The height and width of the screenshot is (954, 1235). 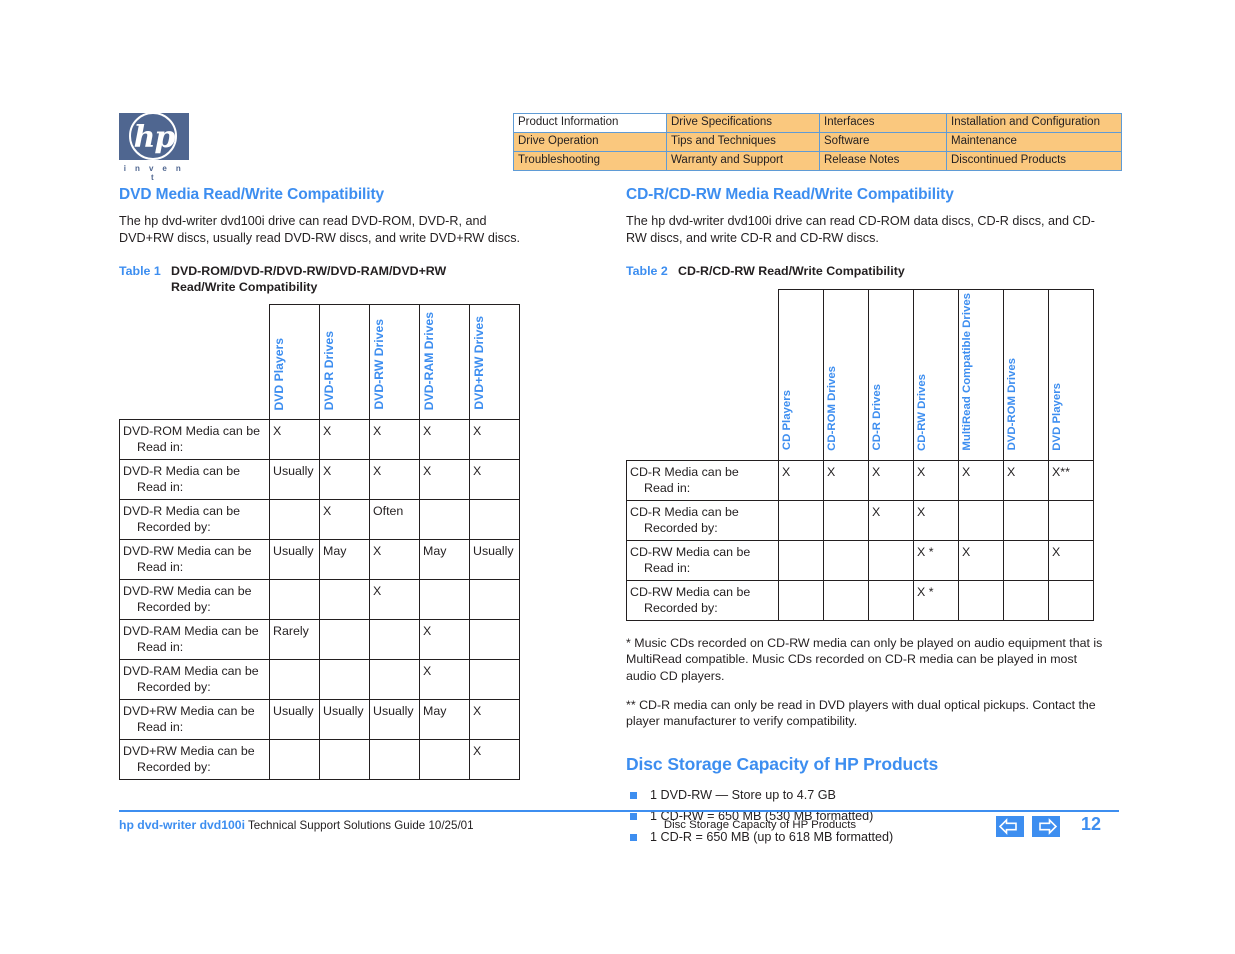 What do you see at coordinates (590, 123) in the screenshot?
I see `nav-link-product-information: Product Information` at bounding box center [590, 123].